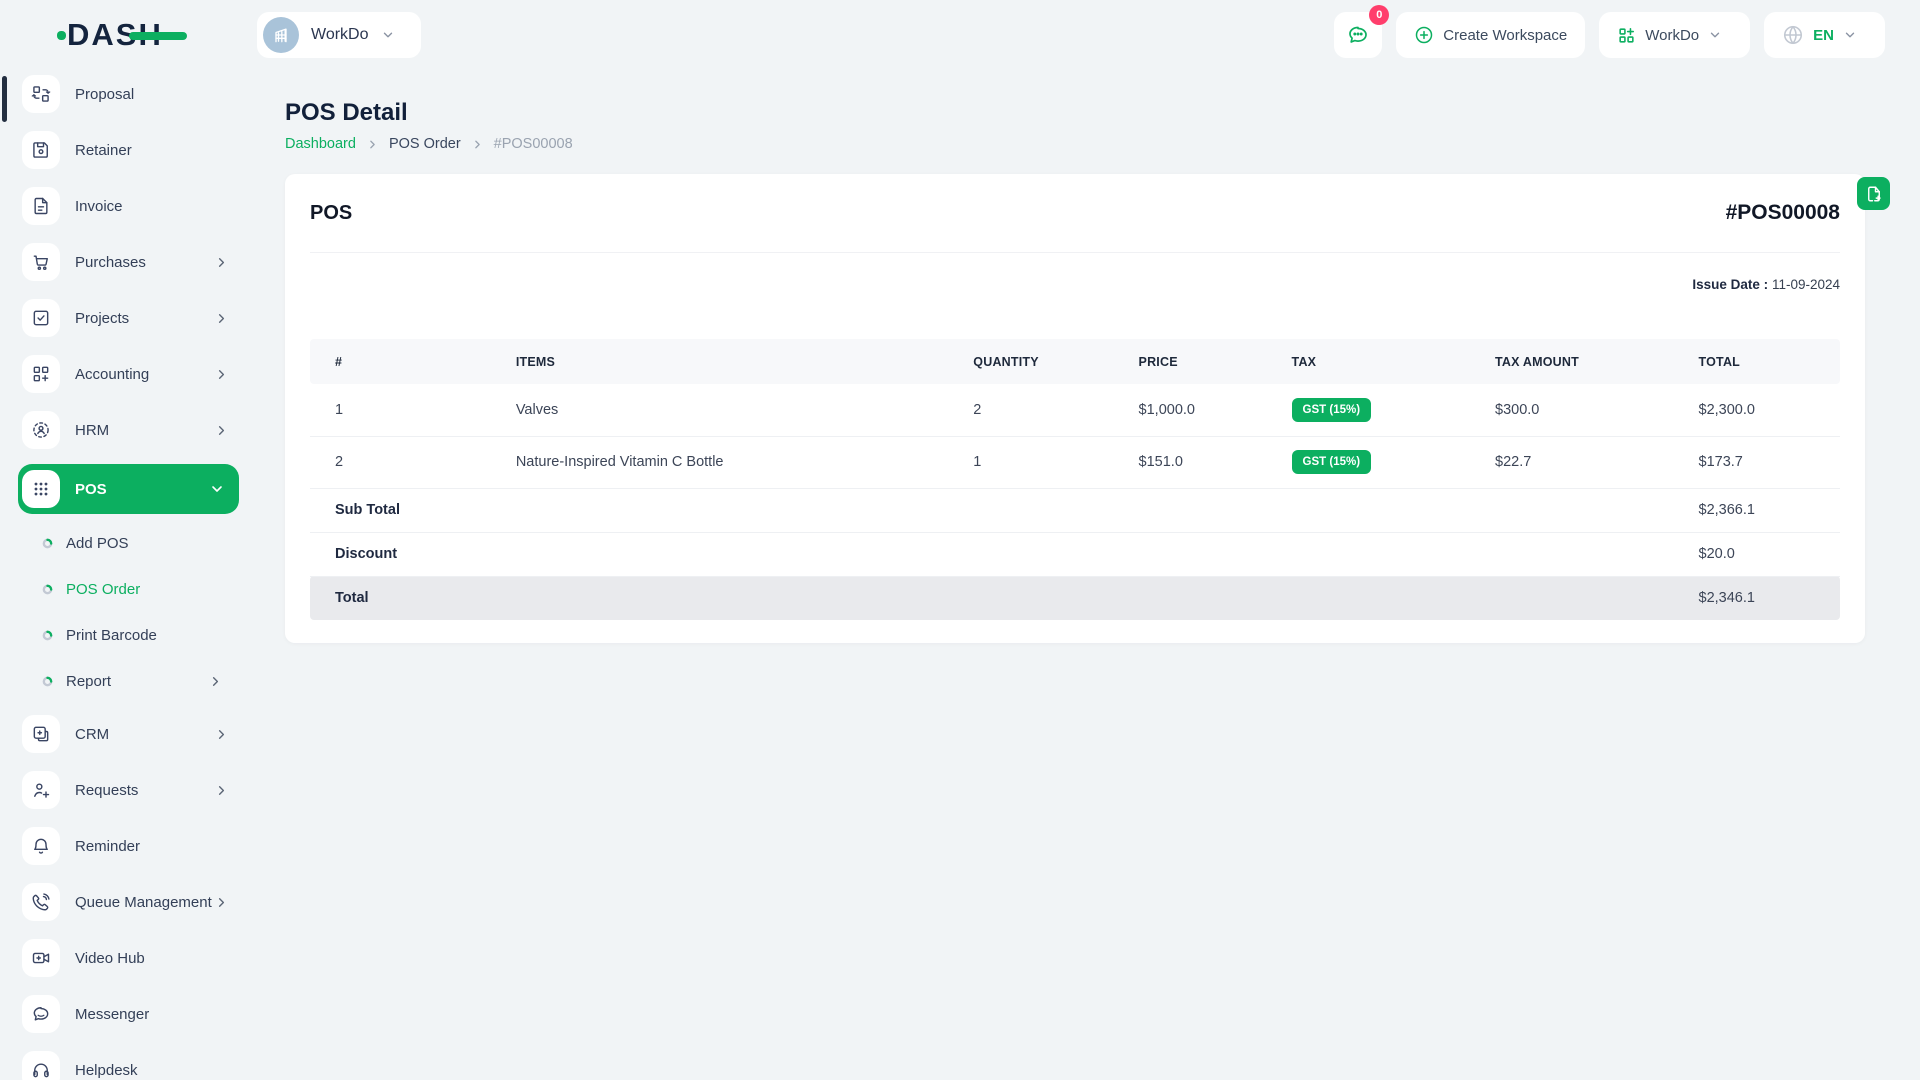 The image size is (1920, 1080). I want to click on summary-row-discount: Discount $20.0, so click(1075, 554).